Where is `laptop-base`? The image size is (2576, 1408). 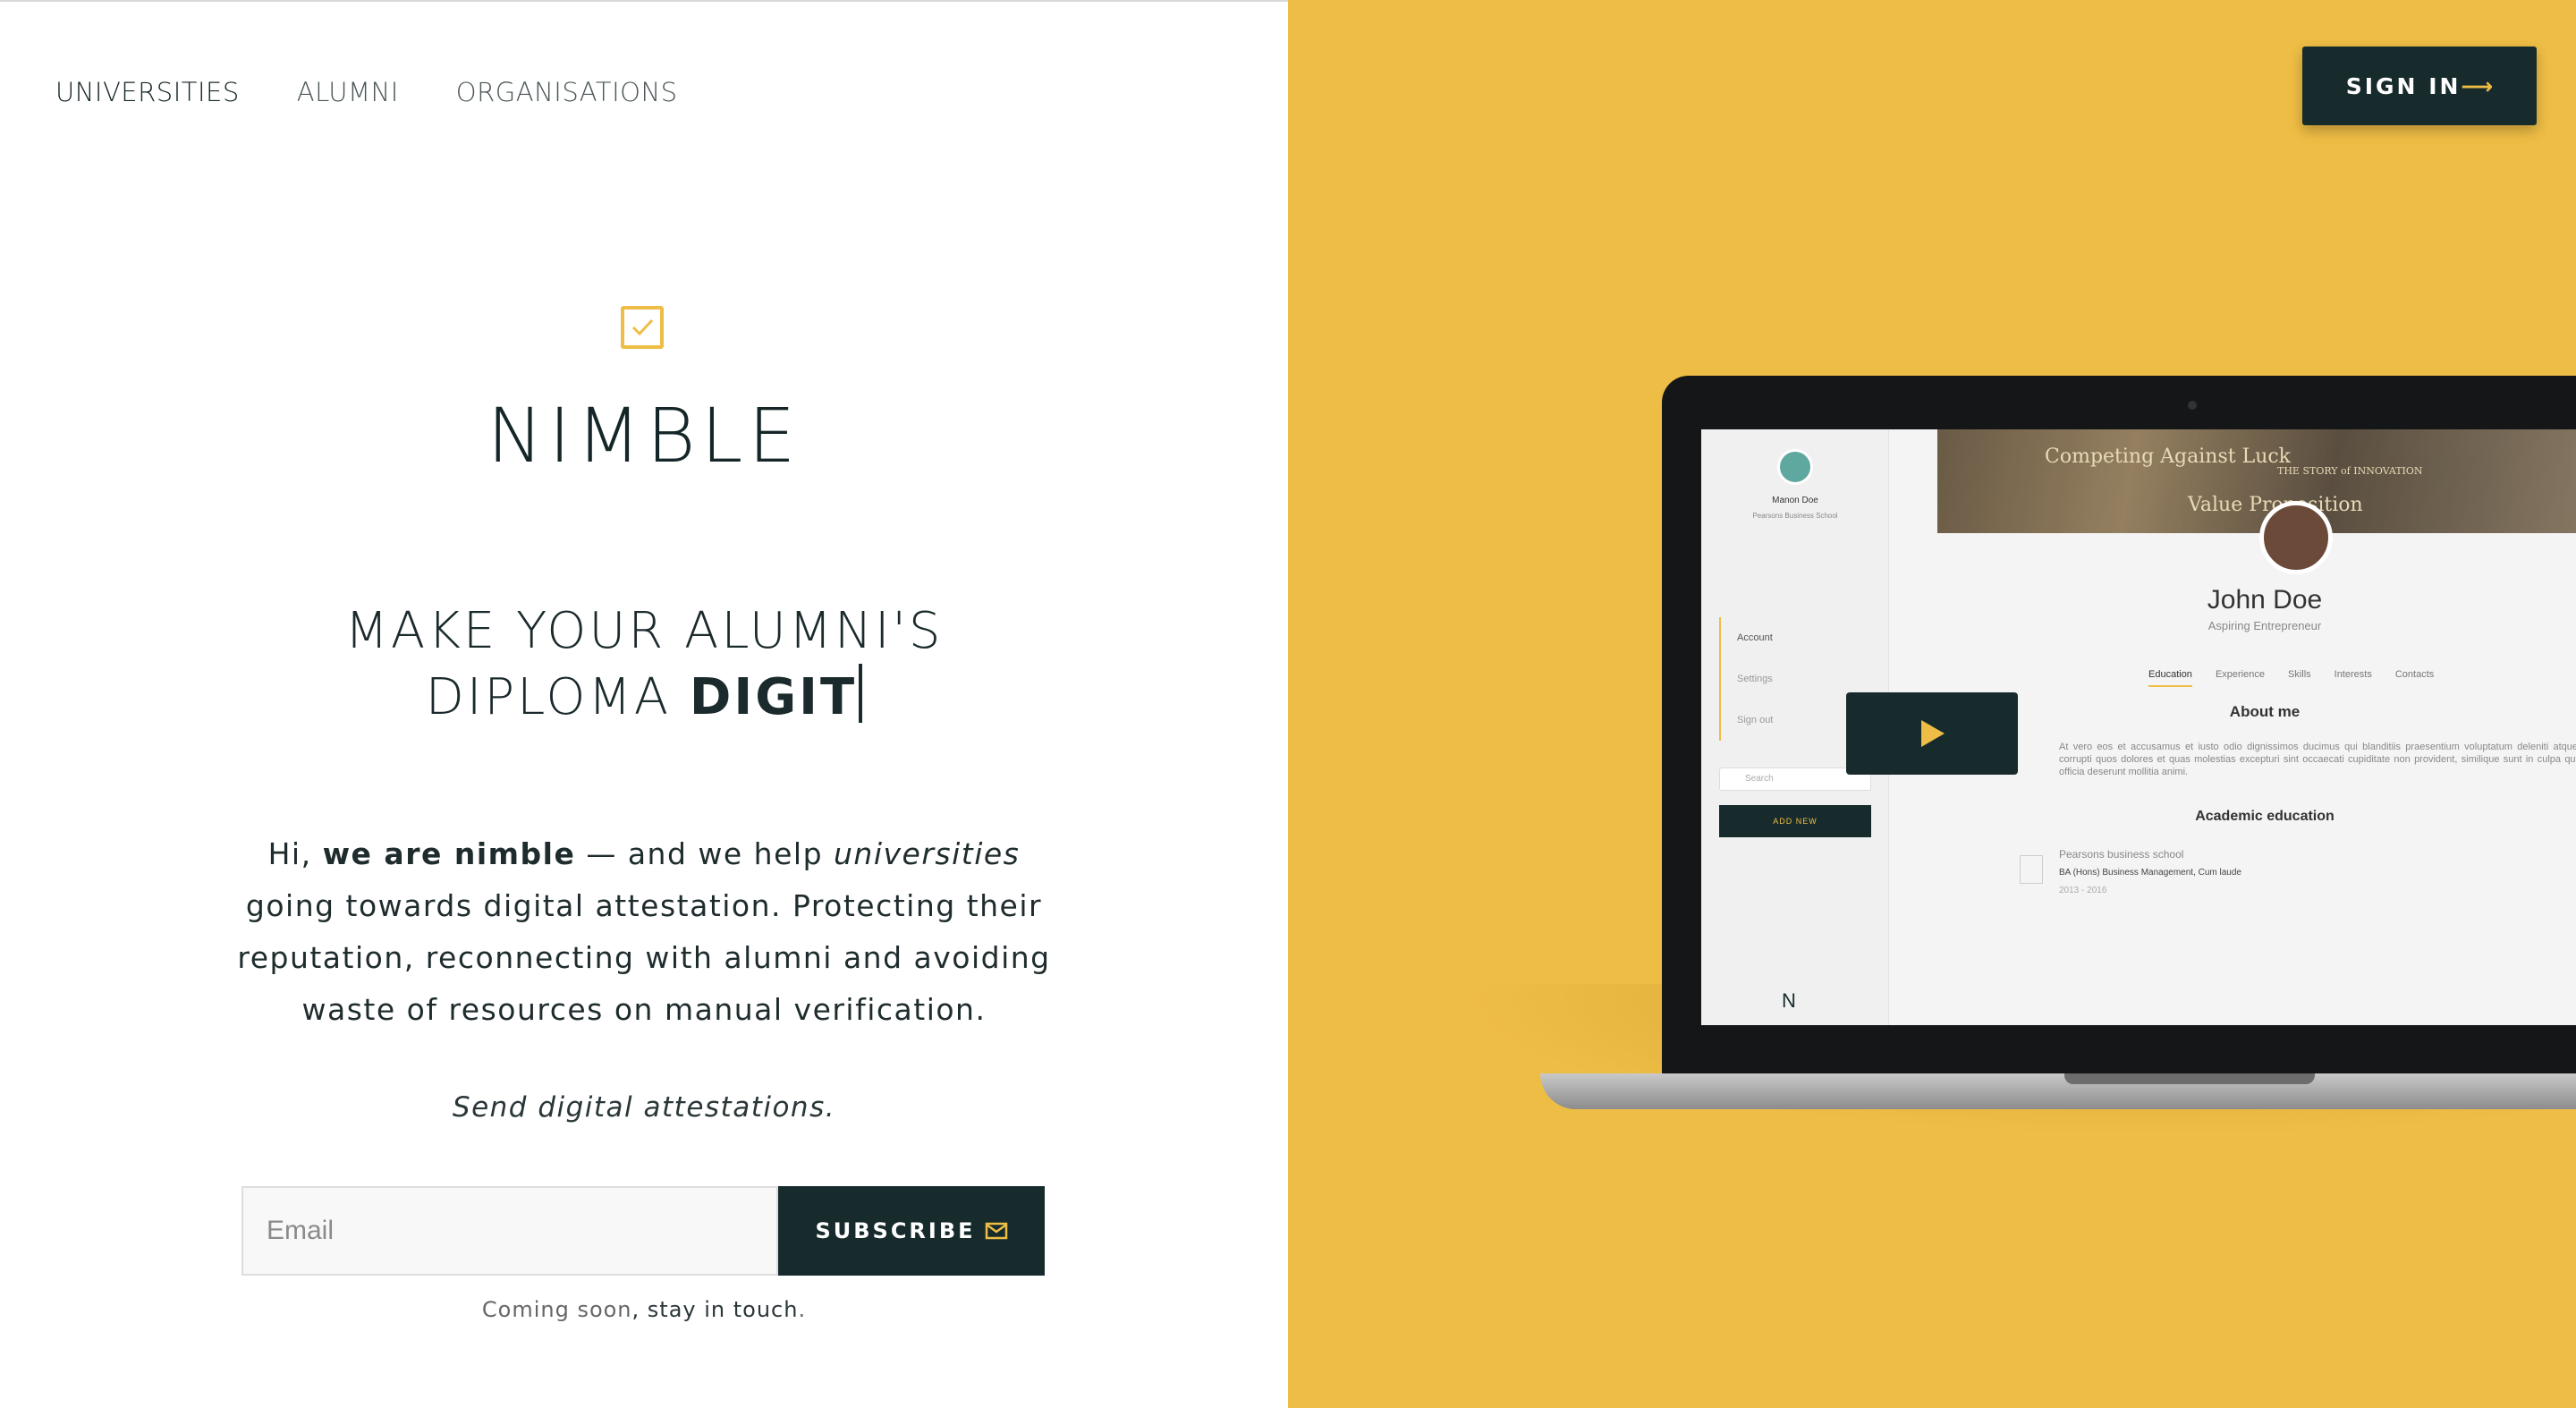 laptop-base is located at coordinates (2058, 1091).